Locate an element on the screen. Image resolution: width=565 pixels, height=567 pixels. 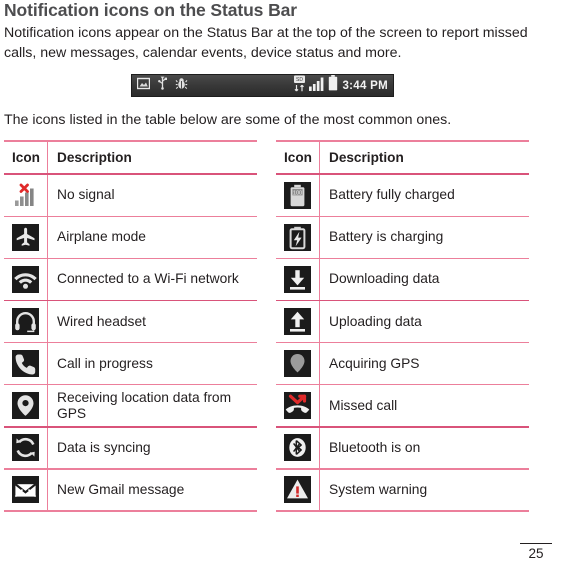
gmail-icon is located at coordinates (25, 490).